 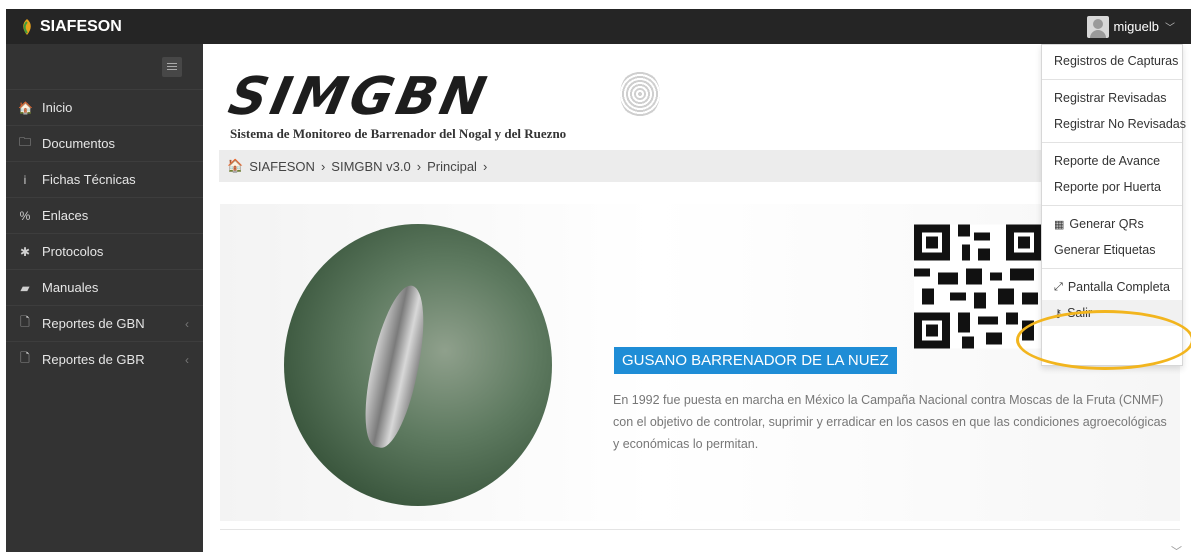 I want to click on user-menu-toggle: miguelb ﹀, so click(x=1131, y=26).